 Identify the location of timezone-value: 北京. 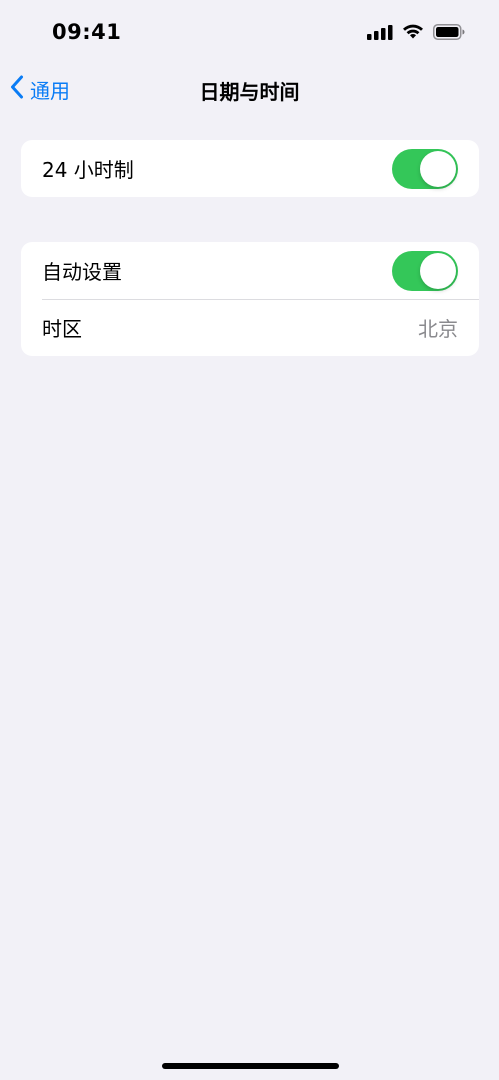
(438, 329).